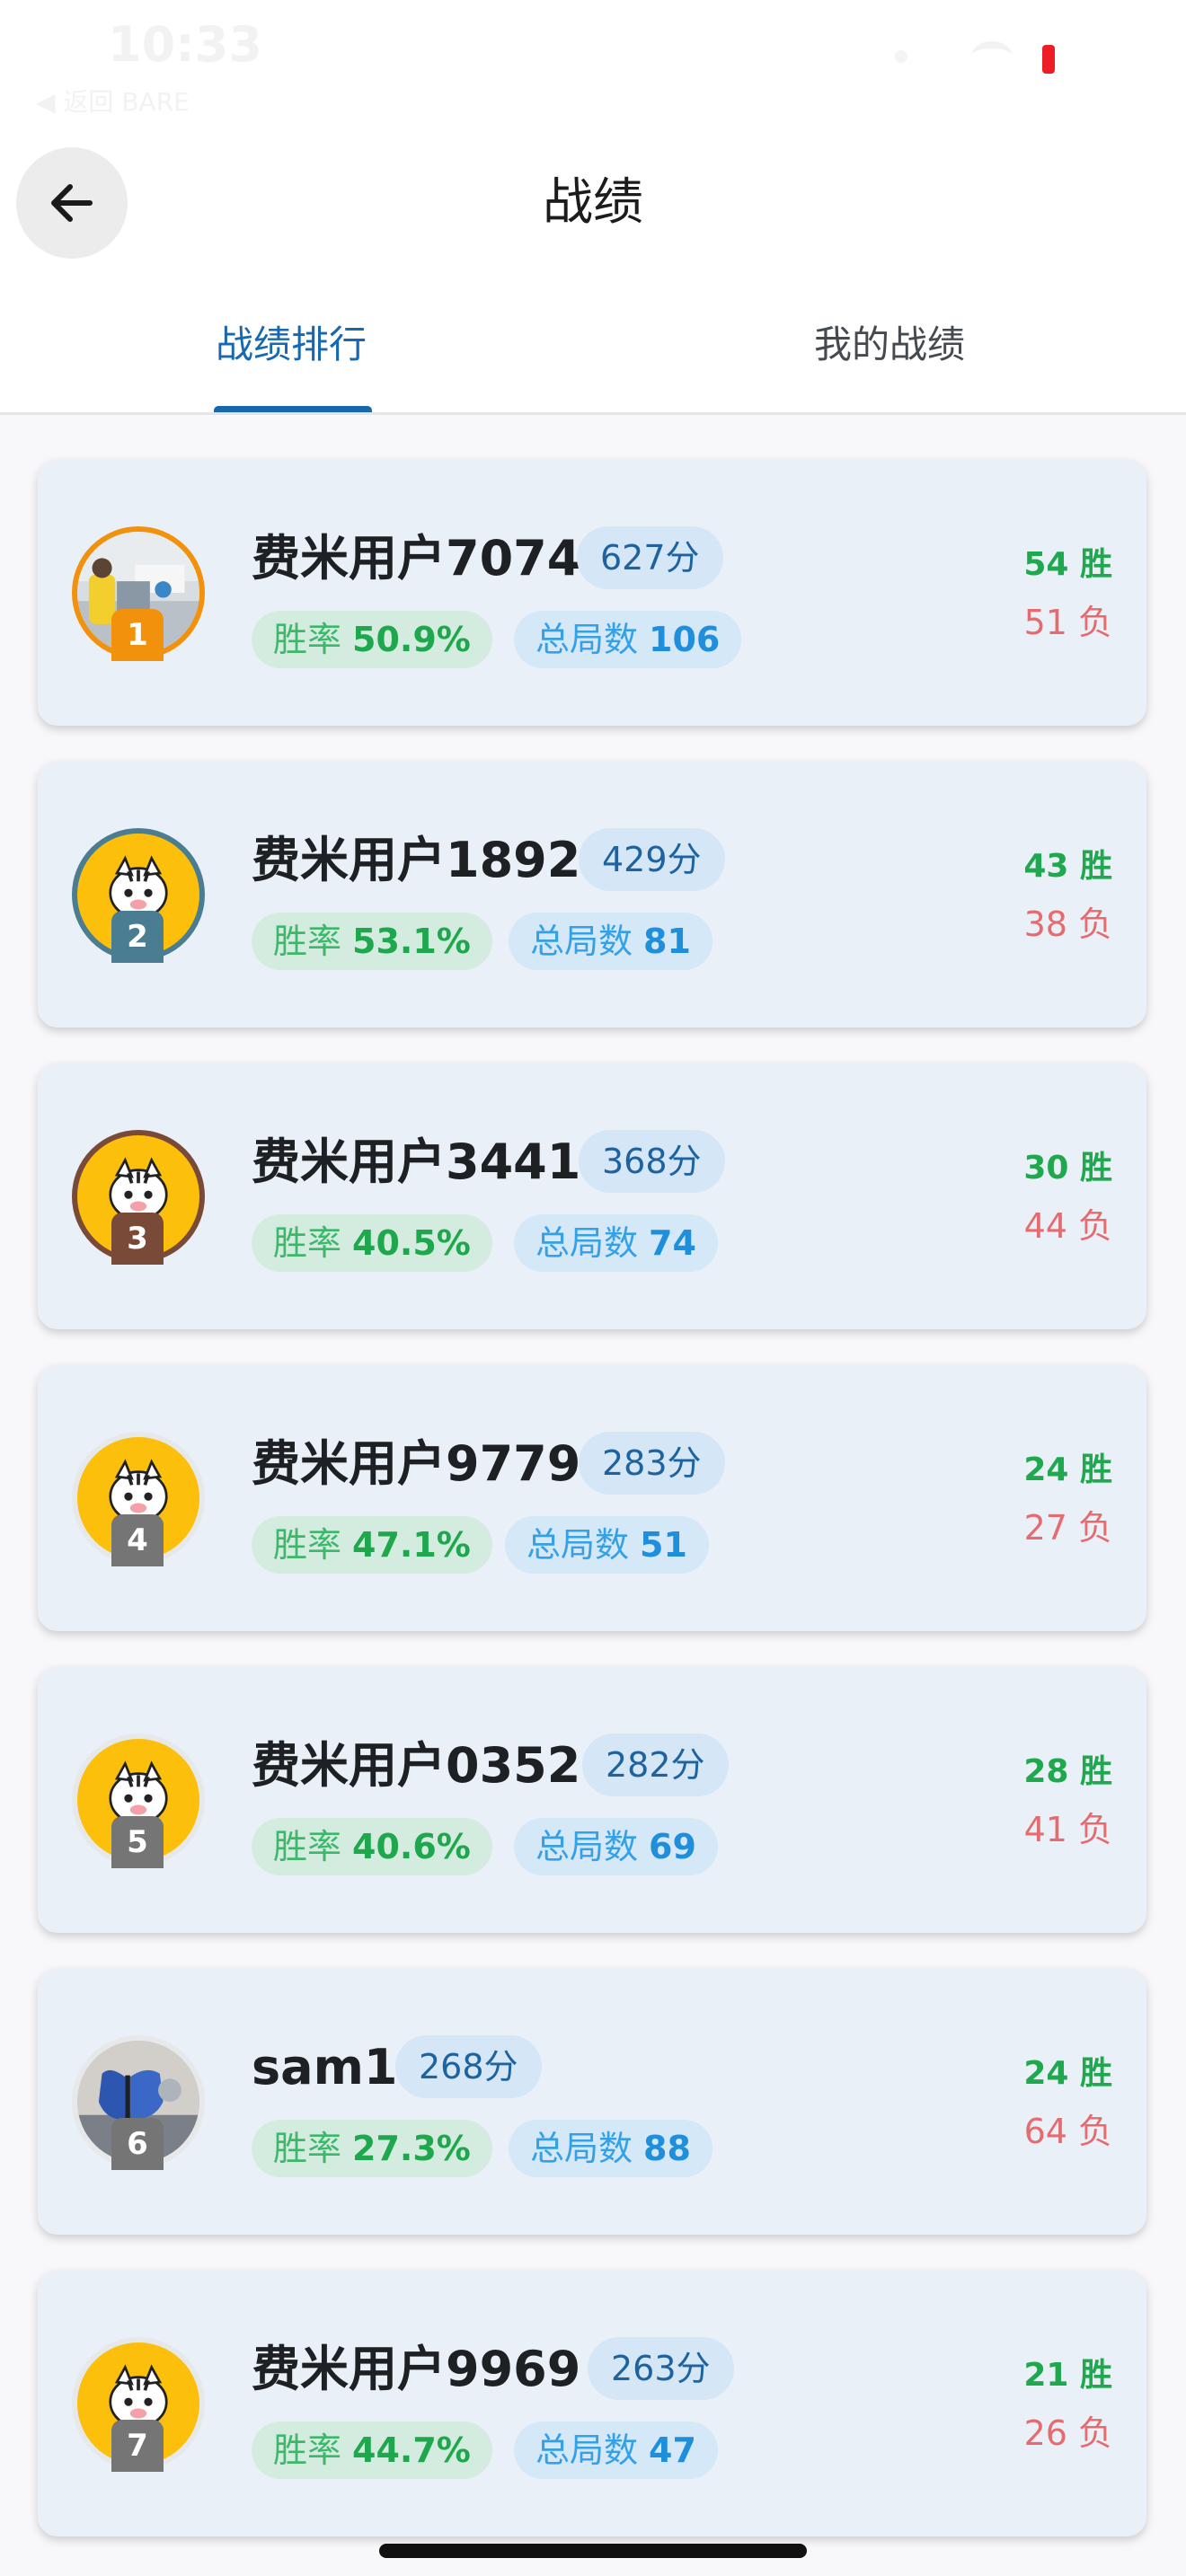  I want to click on winrate-pill: 胜率 40.5%, so click(372, 1243).